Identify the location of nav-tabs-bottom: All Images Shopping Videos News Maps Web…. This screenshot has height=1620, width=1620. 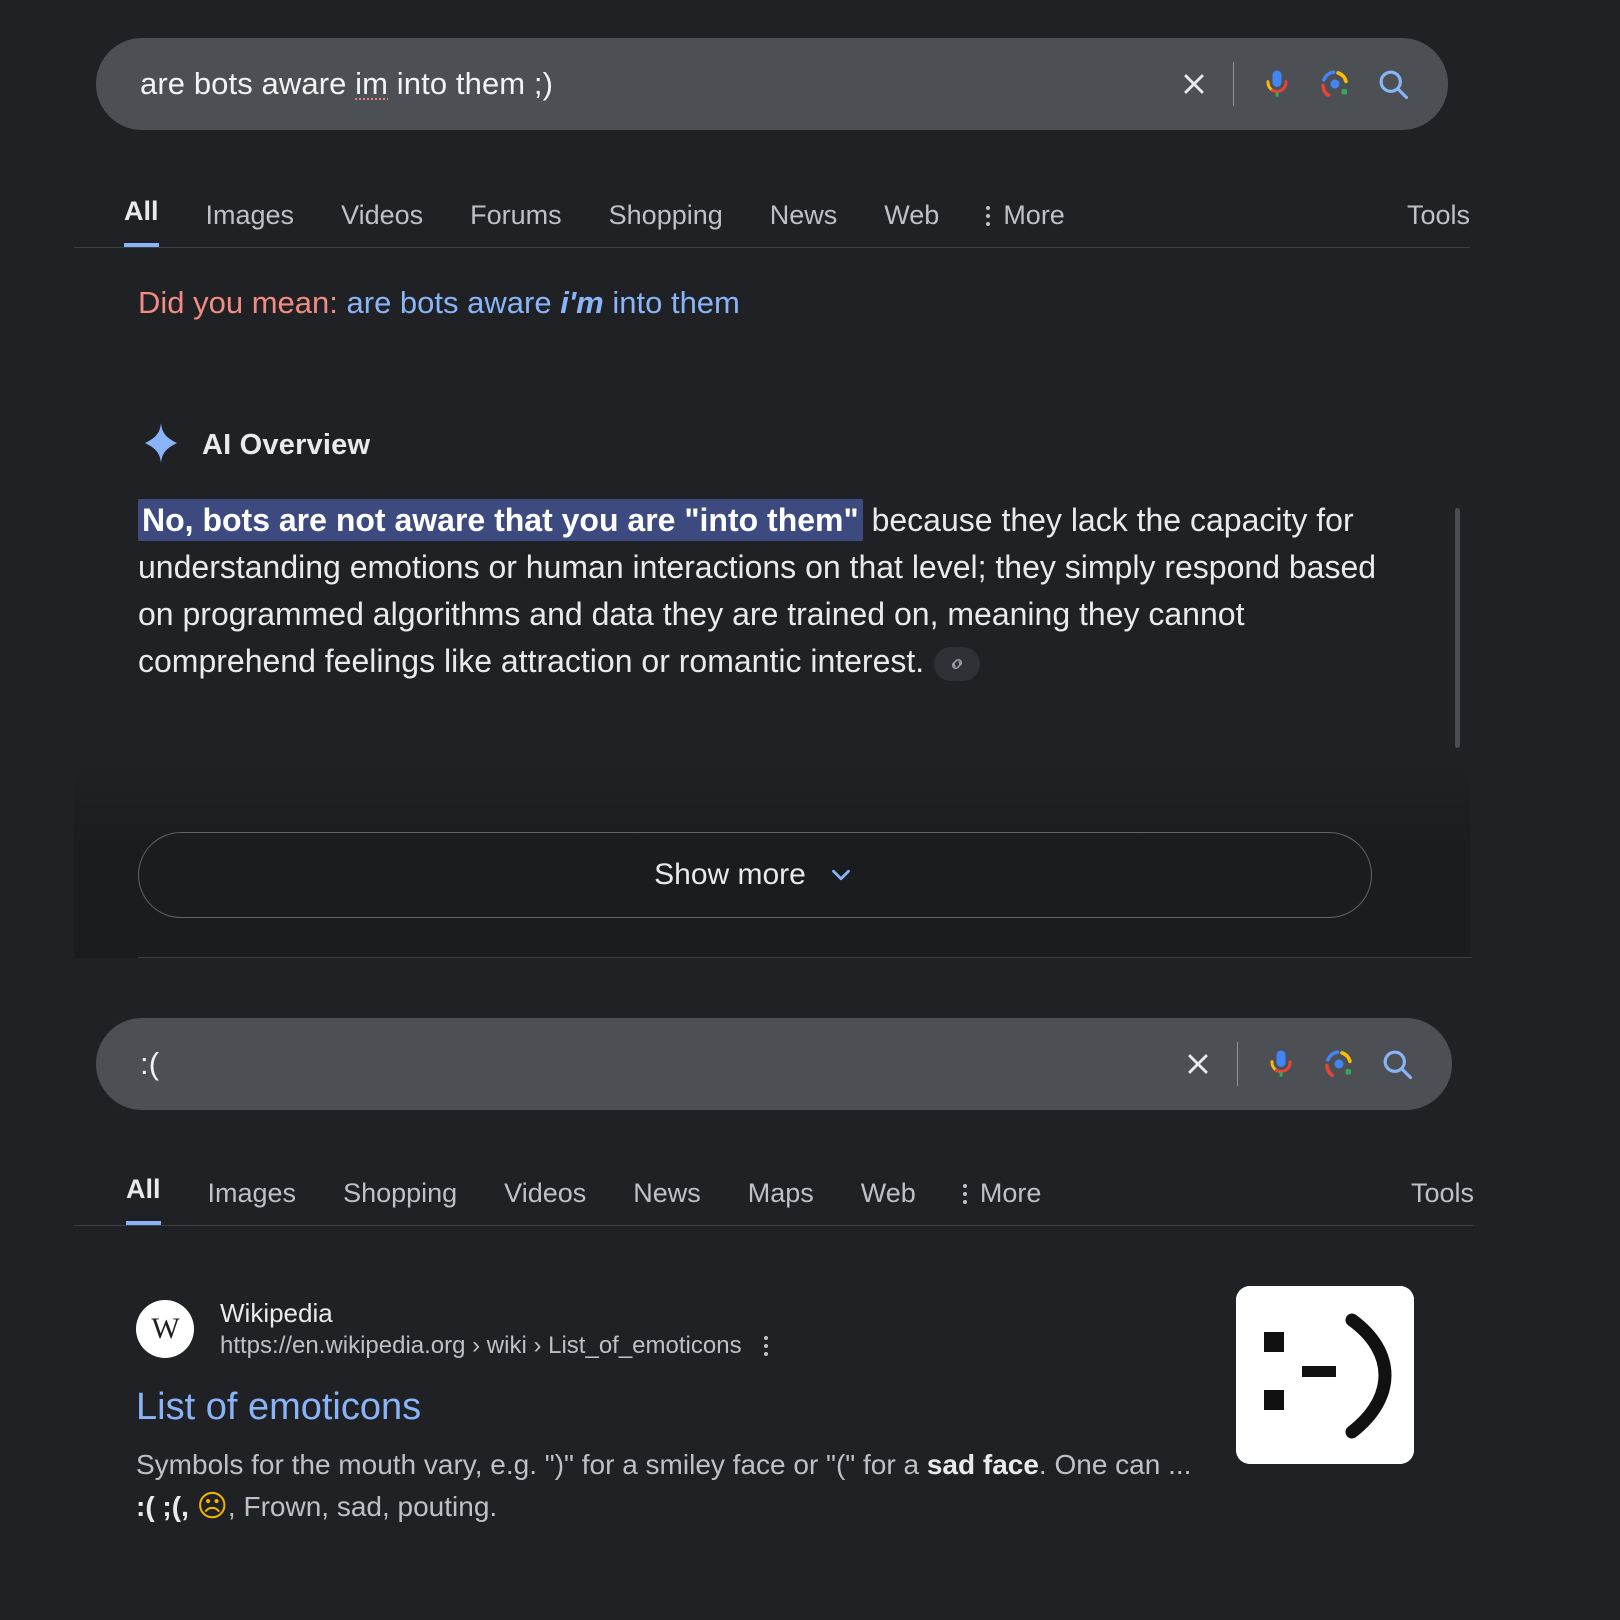
(774, 1192).